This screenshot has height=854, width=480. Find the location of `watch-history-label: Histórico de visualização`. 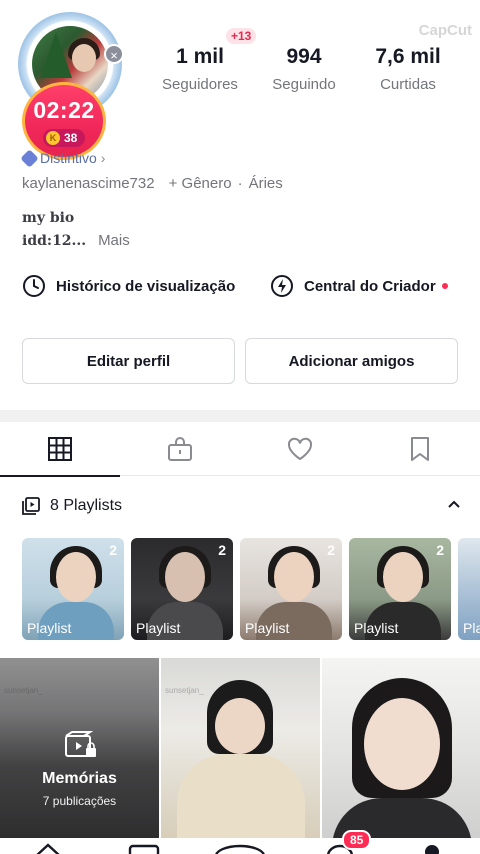

watch-history-label: Histórico de visualização is located at coordinates (146, 286).